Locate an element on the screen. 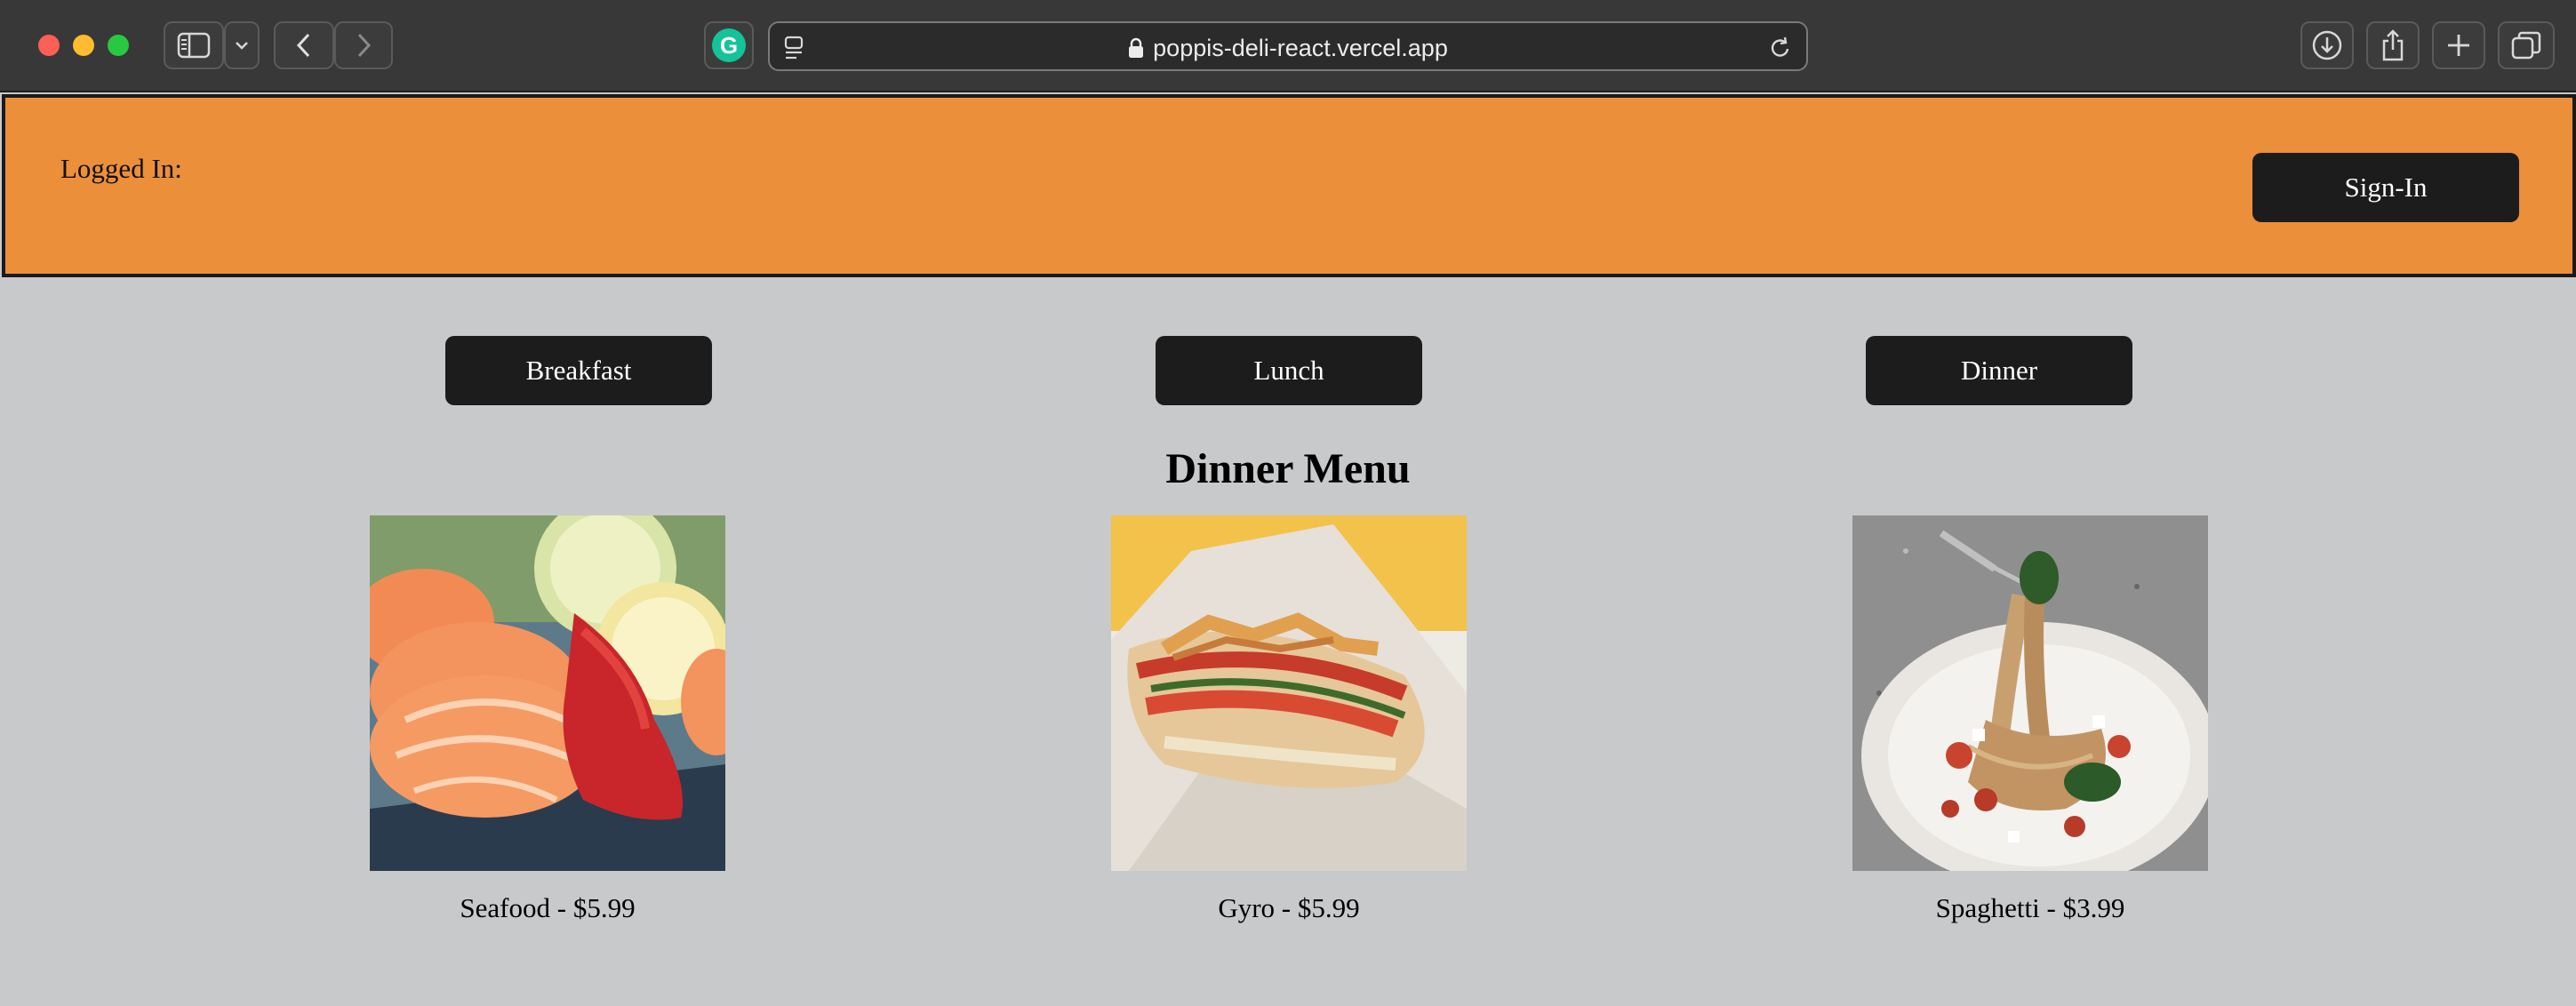 The image size is (2576, 1006). tab-overview-button is located at coordinates (2526, 45).